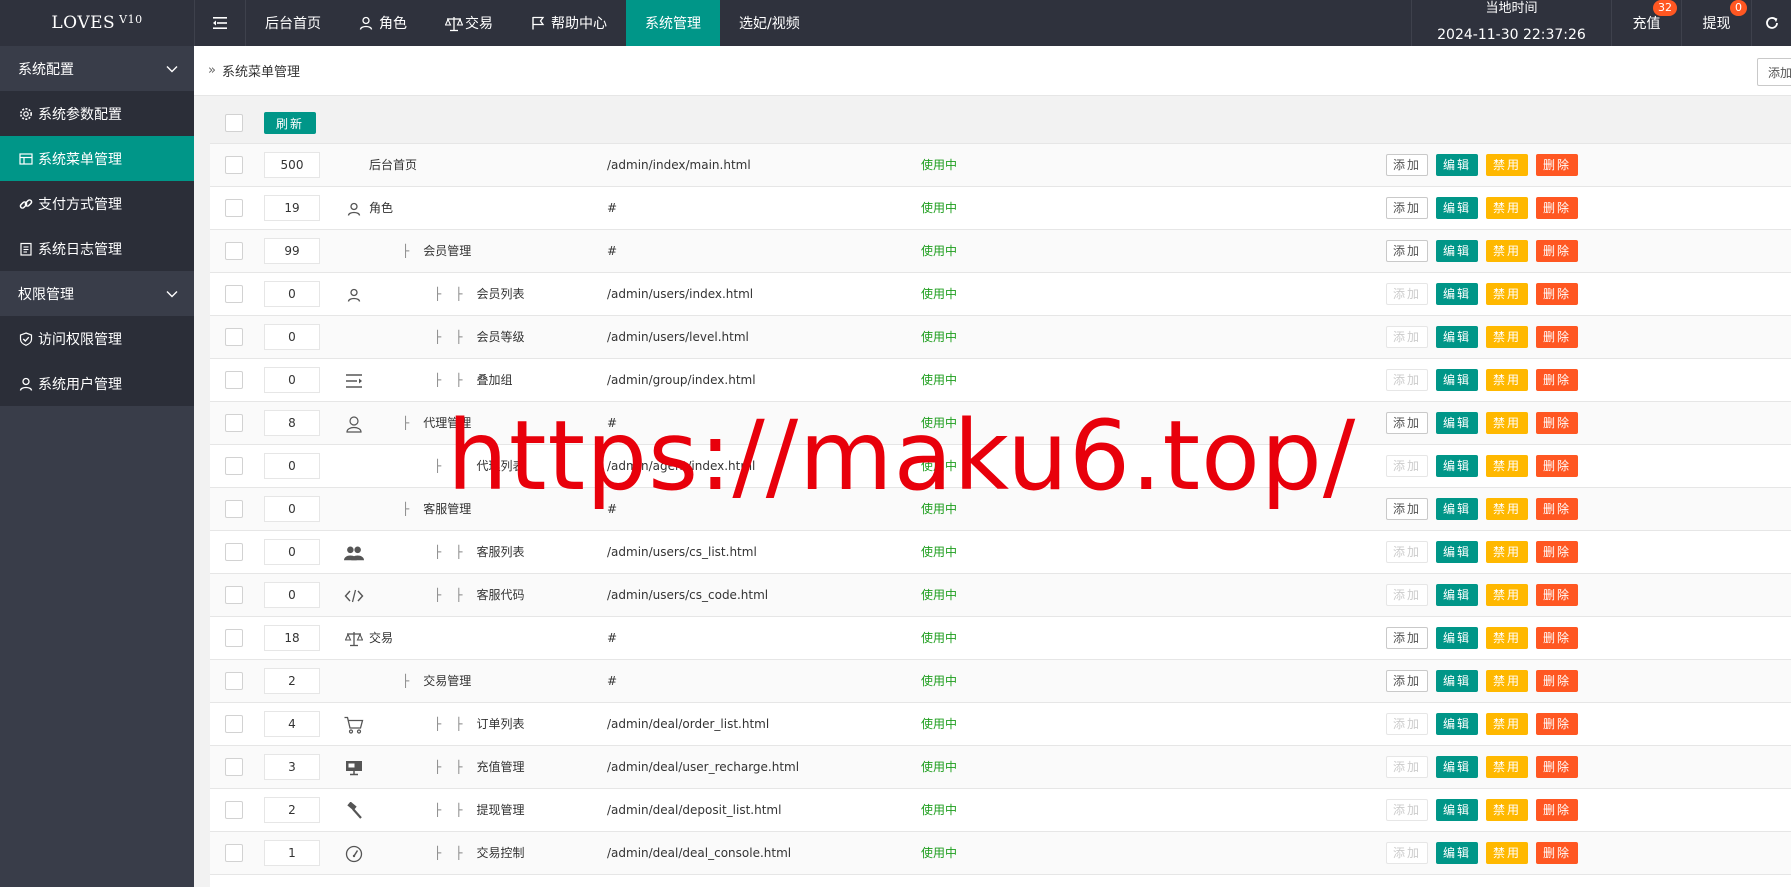 This screenshot has width=1791, height=887. What do you see at coordinates (292, 251) in the screenshot?
I see `sort-input: 99` at bounding box center [292, 251].